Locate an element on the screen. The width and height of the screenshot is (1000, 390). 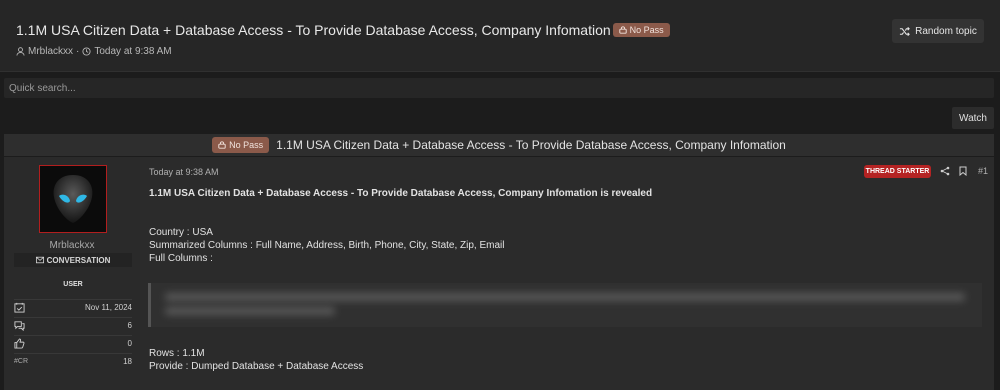
post-country: Country : USA is located at coordinates (181, 232).